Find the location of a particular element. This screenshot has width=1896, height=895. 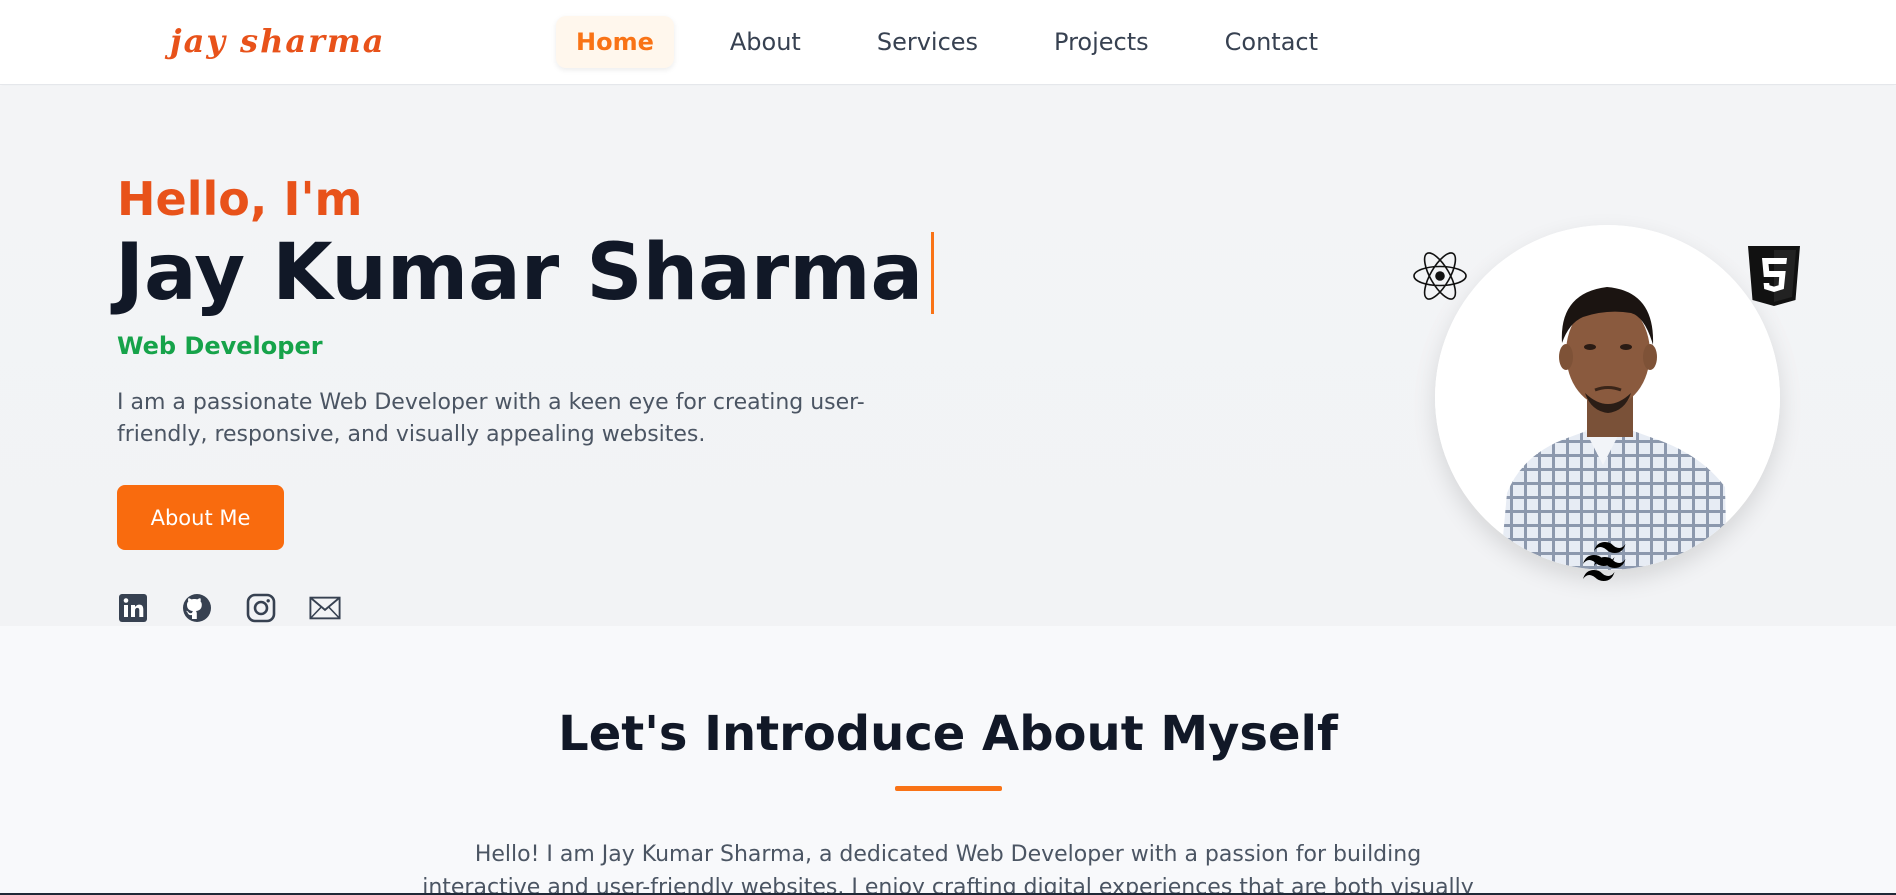

nav-about: About is located at coordinates (765, 42).